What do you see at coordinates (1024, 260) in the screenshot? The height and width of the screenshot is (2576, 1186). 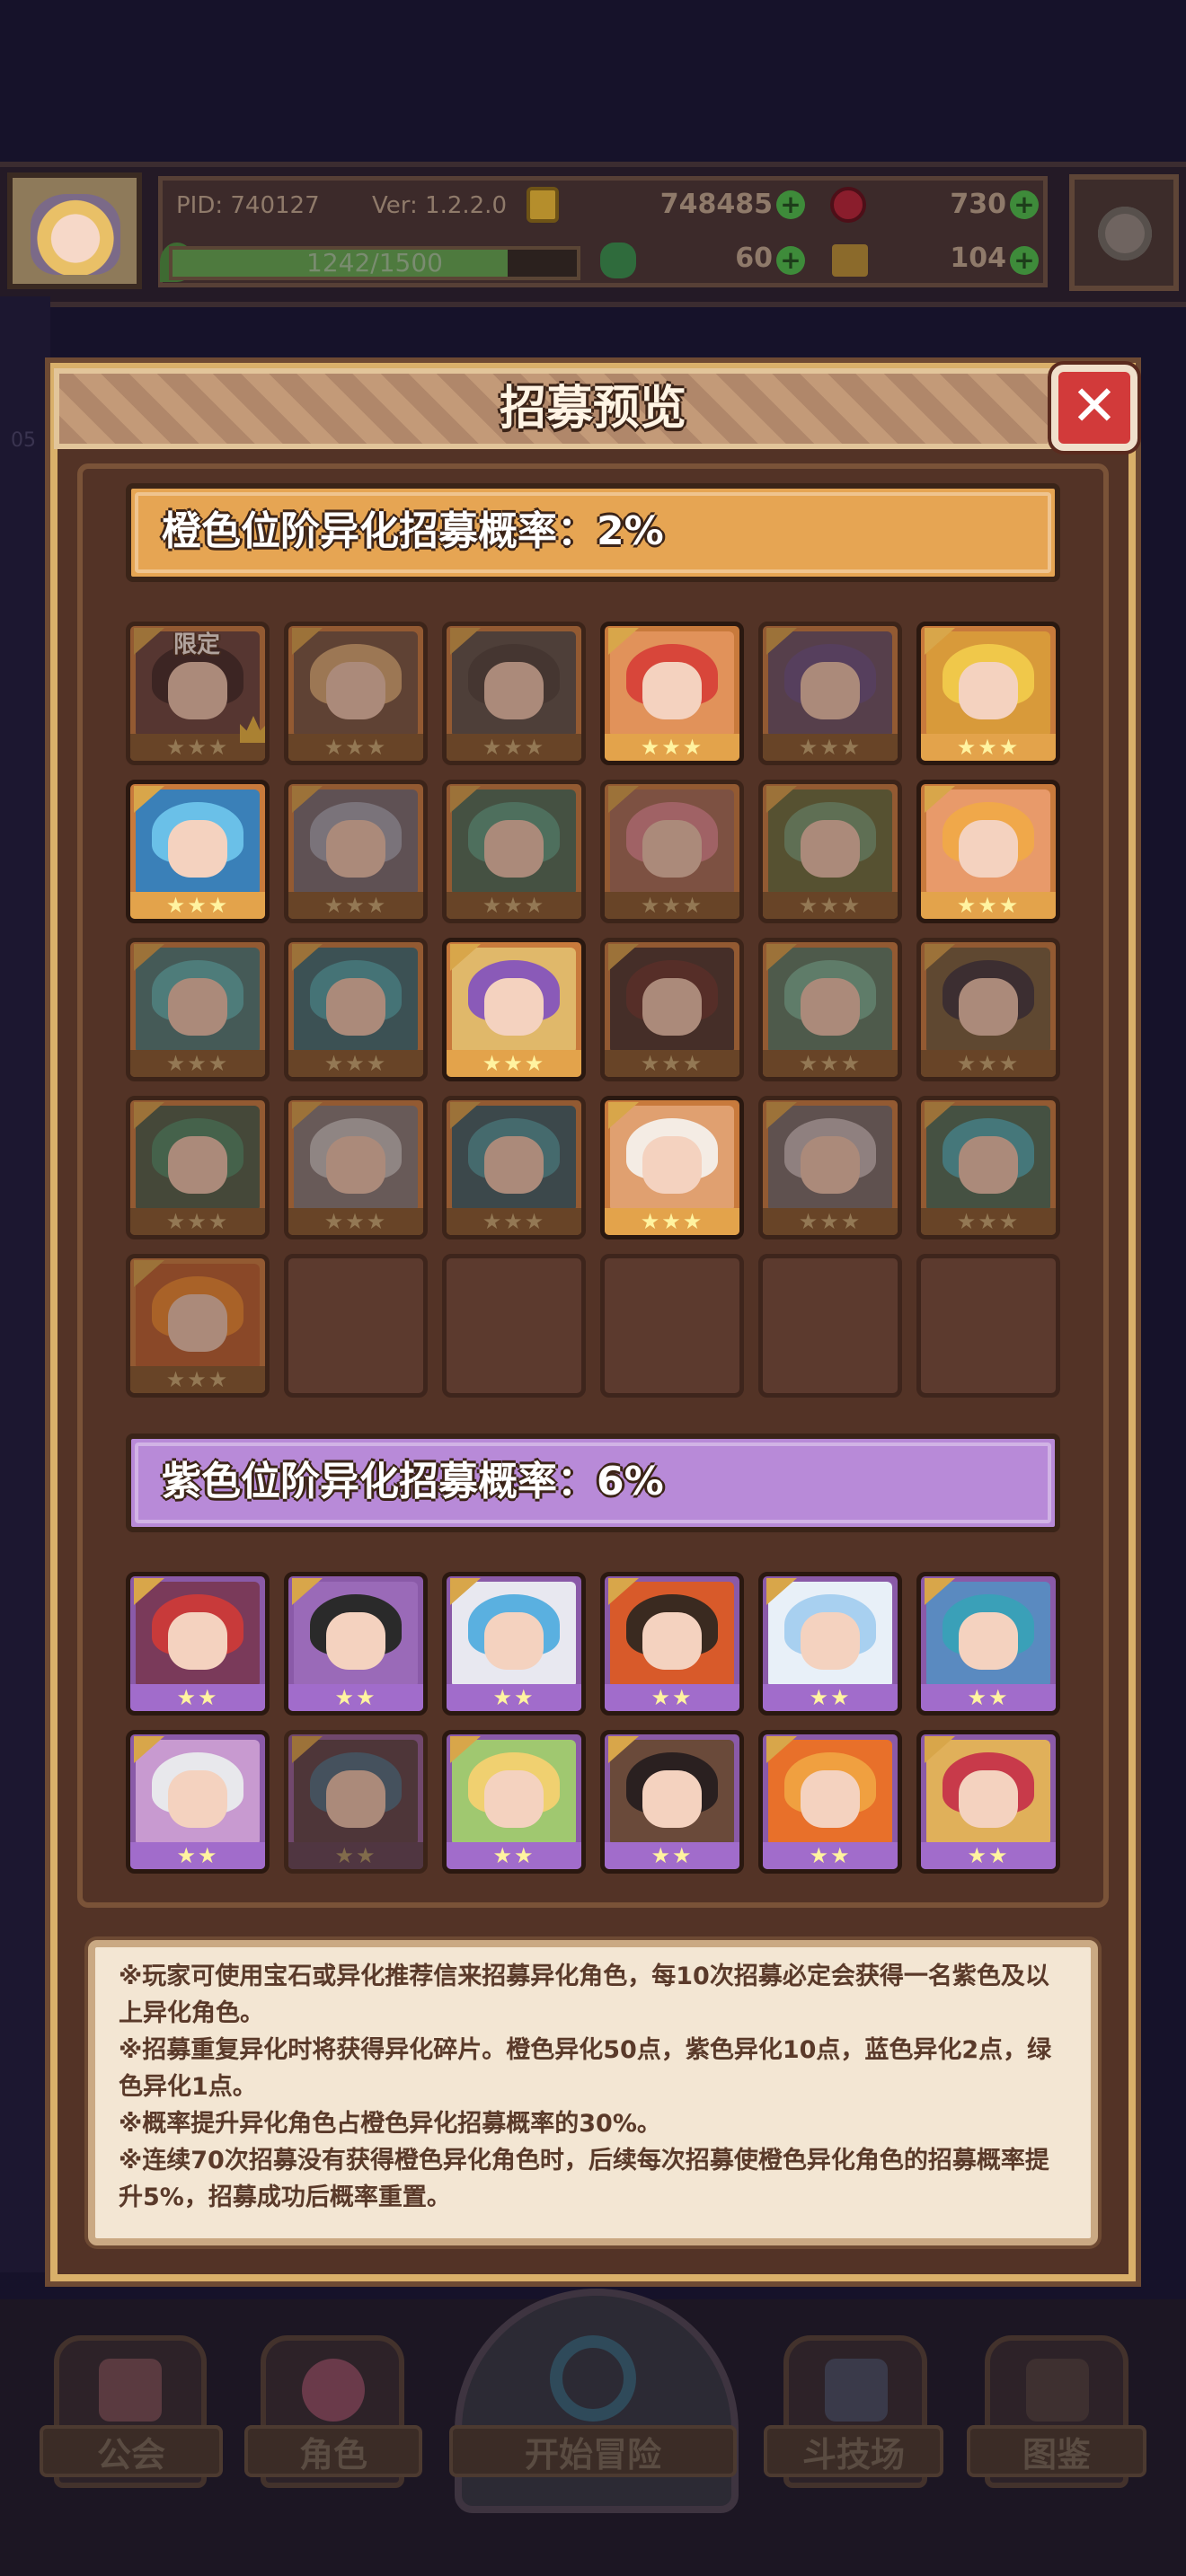 I see `add-key-plus-icon: +` at bounding box center [1024, 260].